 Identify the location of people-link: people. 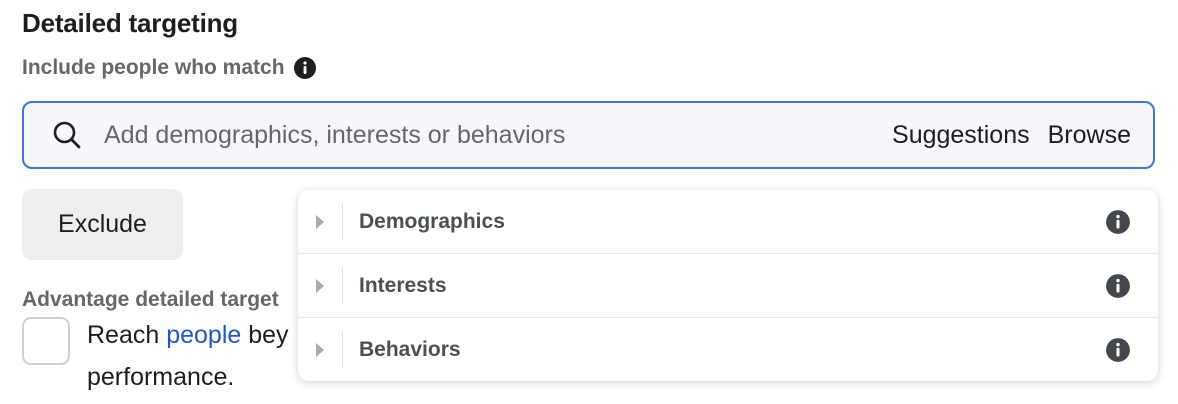
(203, 335).